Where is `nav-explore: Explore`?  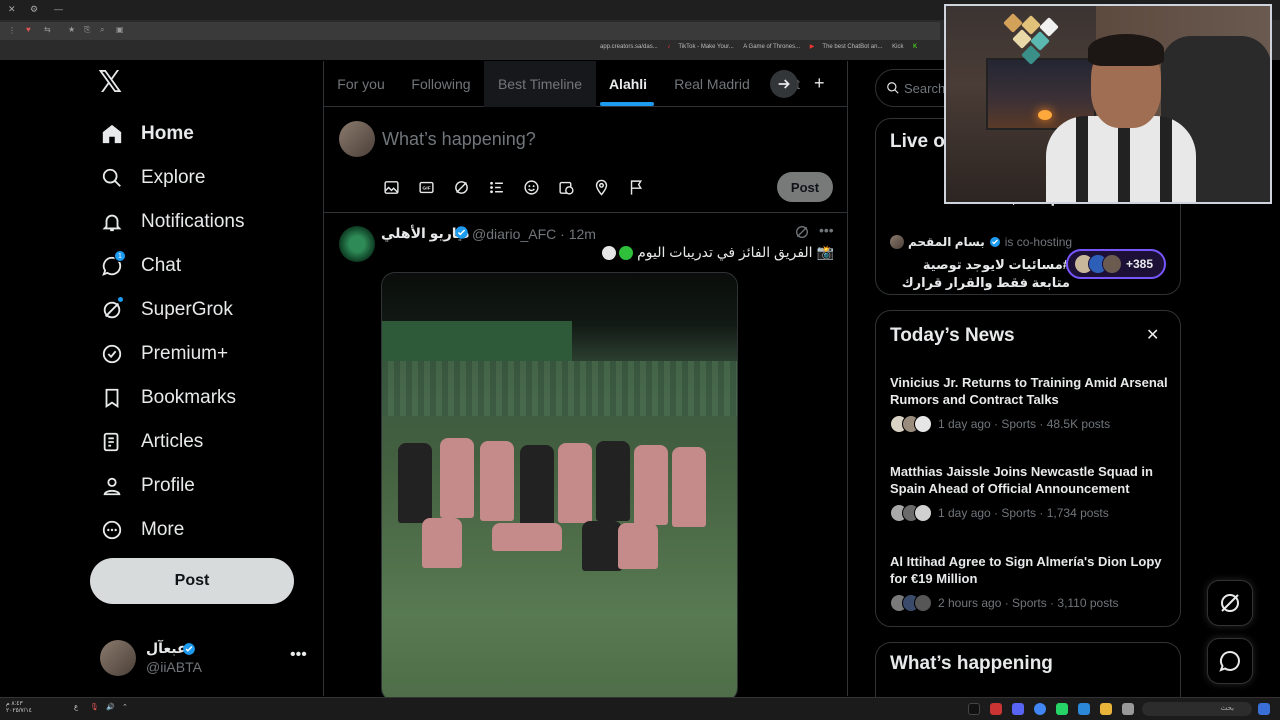
nav-explore: Explore is located at coordinates (152, 178).